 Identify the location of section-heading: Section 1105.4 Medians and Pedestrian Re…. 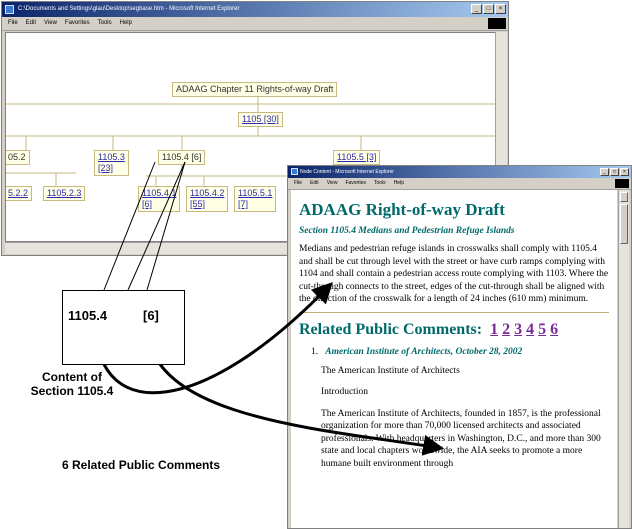
(407, 231).